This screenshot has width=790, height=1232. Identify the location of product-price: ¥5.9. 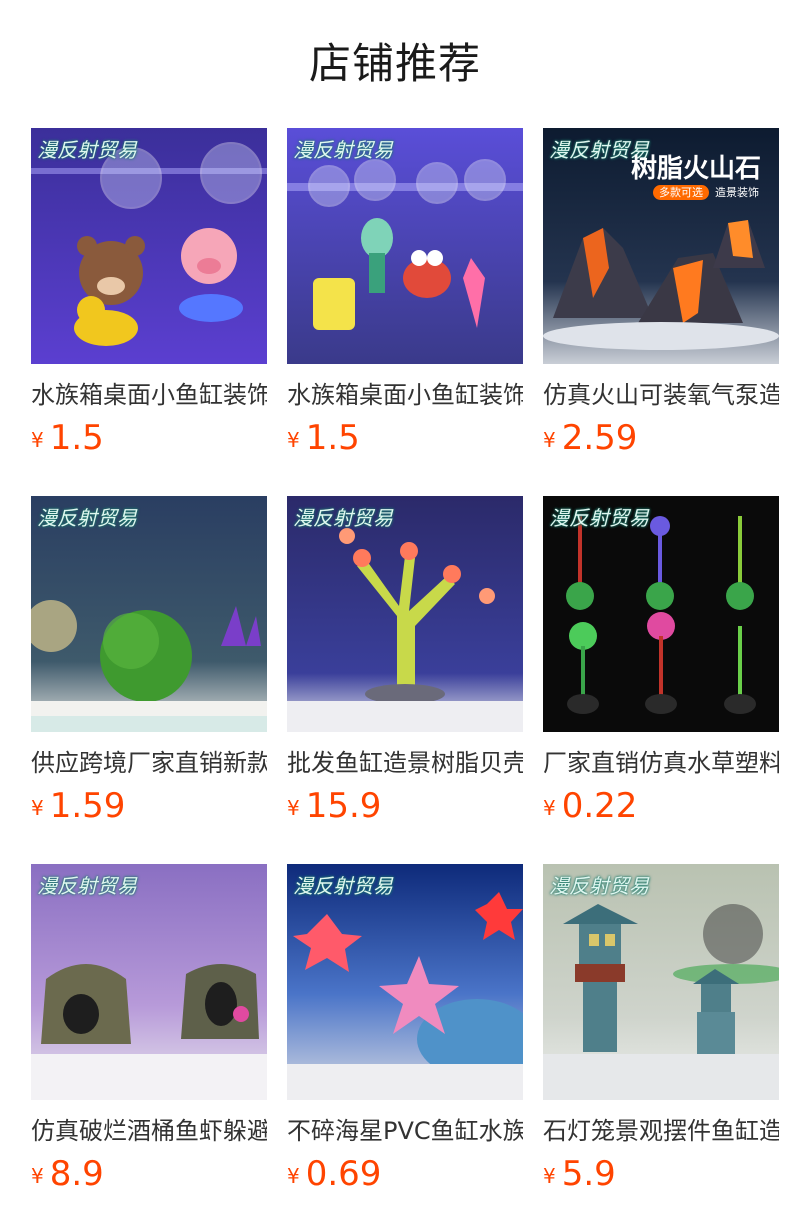
(579, 1174).